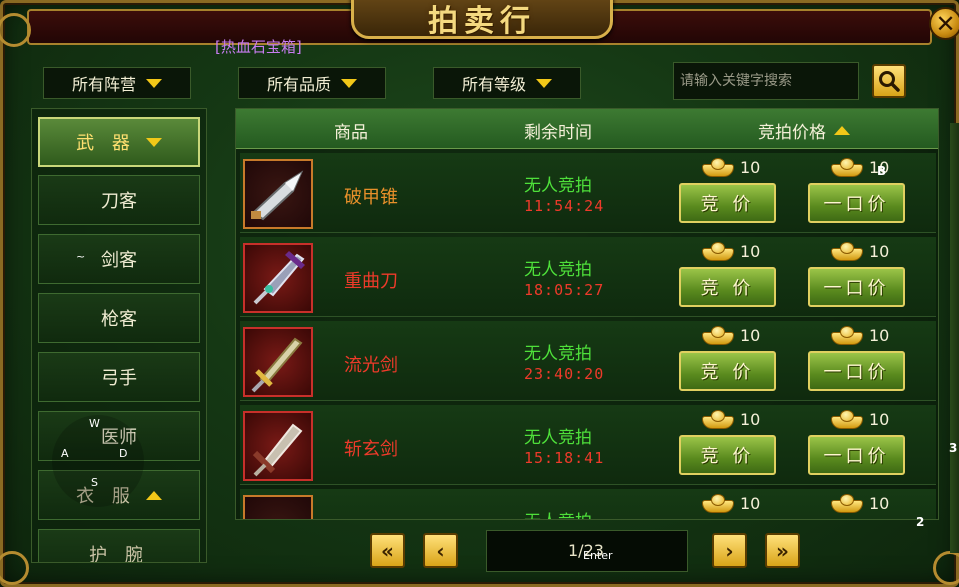 The height and width of the screenshot is (587, 959). Describe the element at coordinates (946, 568) in the screenshot. I see `corner-ornament-bottom-right` at that location.